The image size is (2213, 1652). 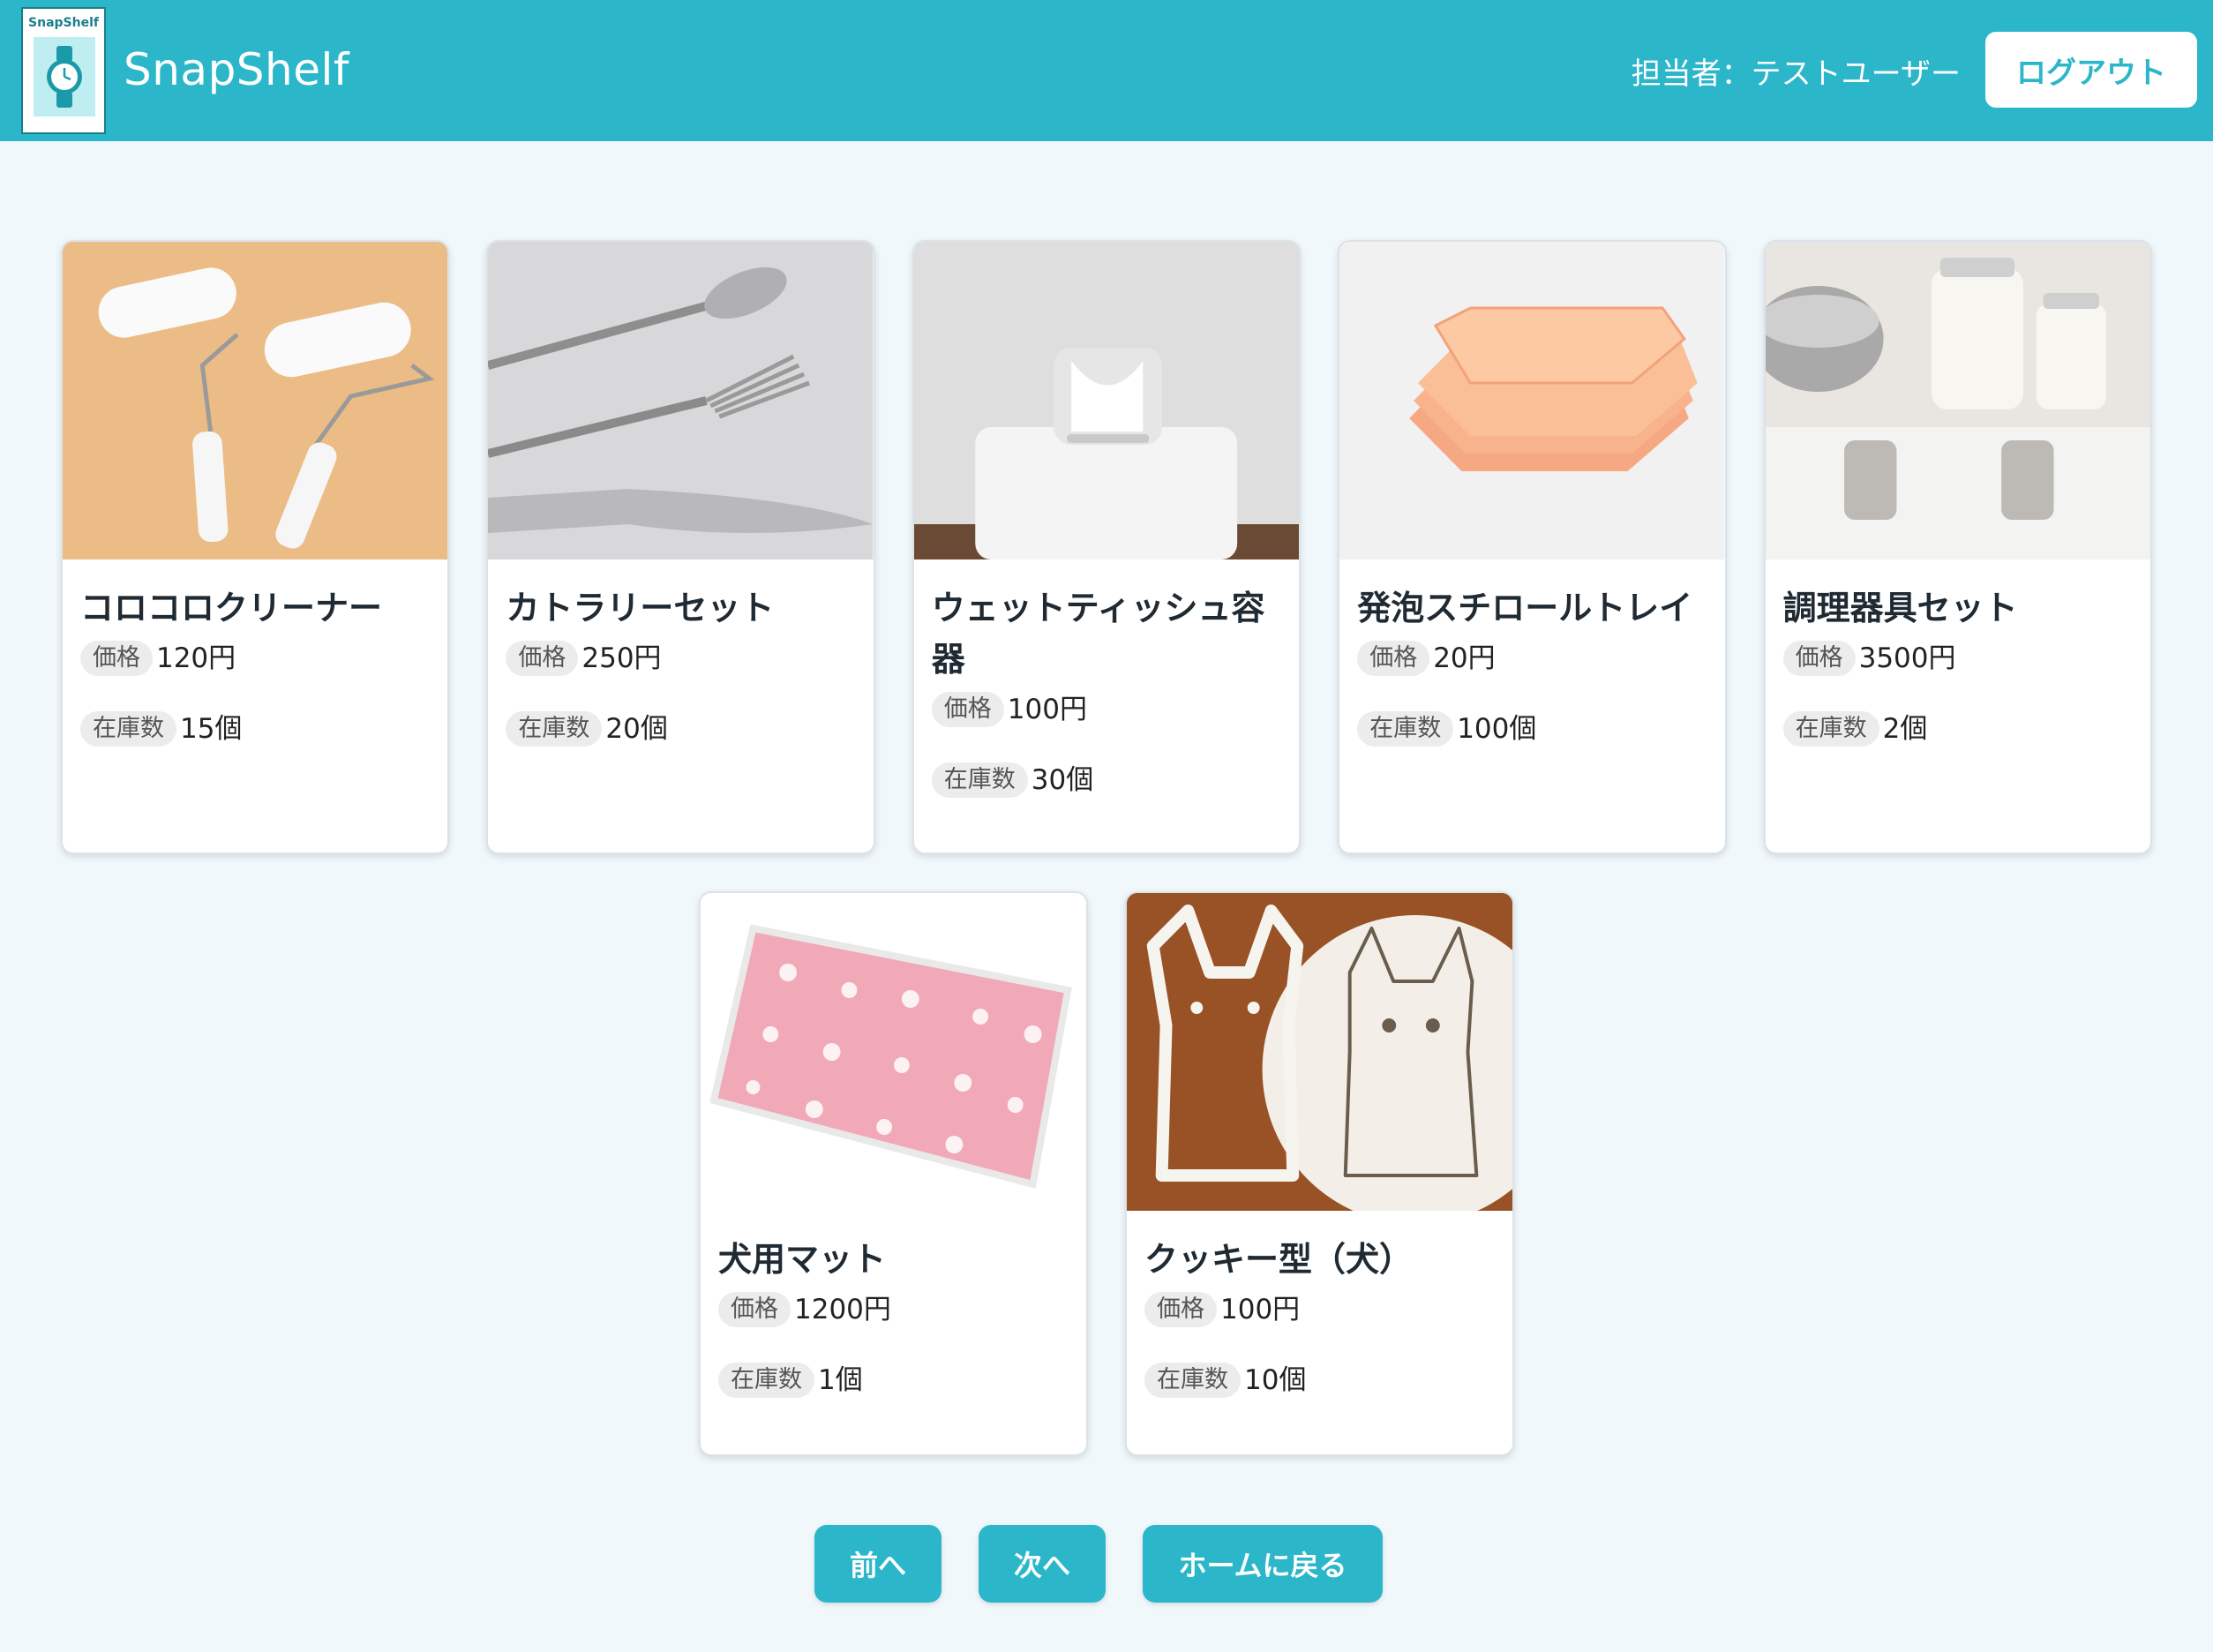 What do you see at coordinates (1106, 70) in the screenshot?
I see `app-header: SnapShelf SnapShelf 担当者：テストユーザー ログアウト` at bounding box center [1106, 70].